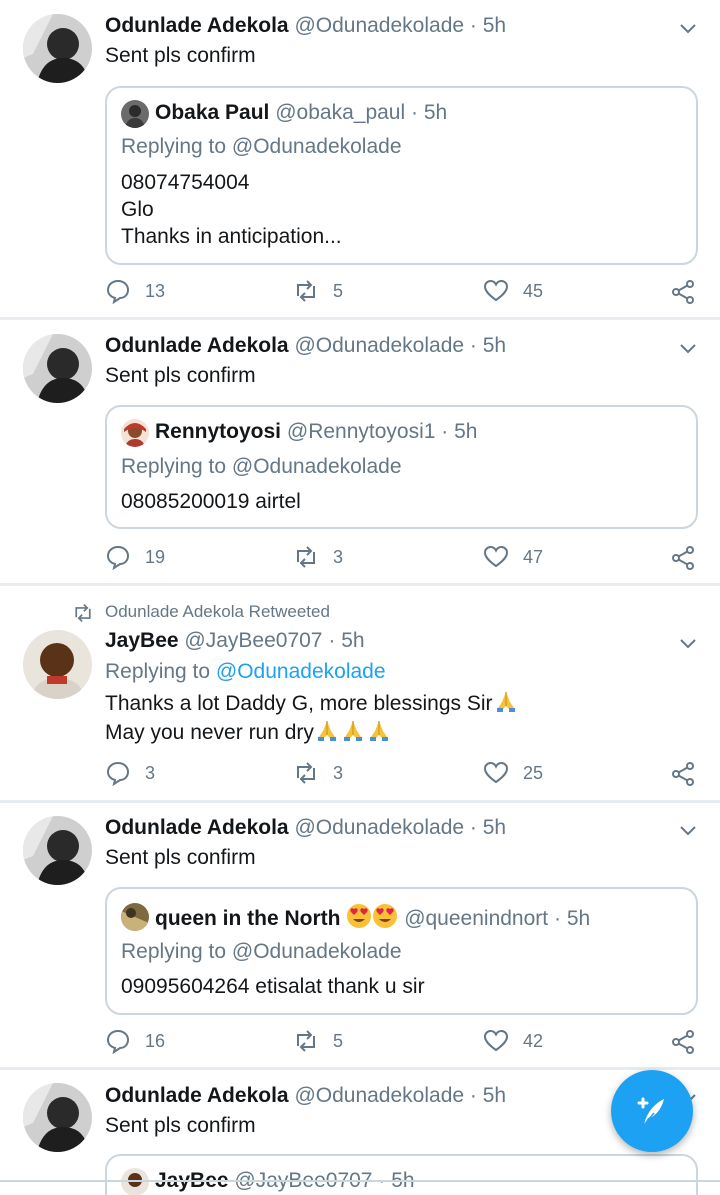 The width and height of the screenshot is (720, 1195). Describe the element at coordinates (476, 918) in the screenshot. I see `quoted-author-handle: @queenindnort` at that location.